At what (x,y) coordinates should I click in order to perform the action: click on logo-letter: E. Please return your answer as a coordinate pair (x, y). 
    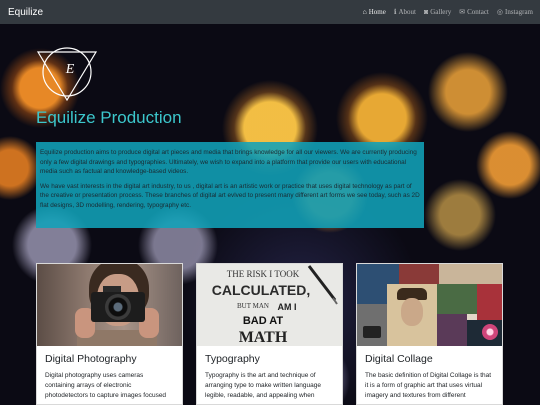
    Looking at the image, I should click on (70, 69).